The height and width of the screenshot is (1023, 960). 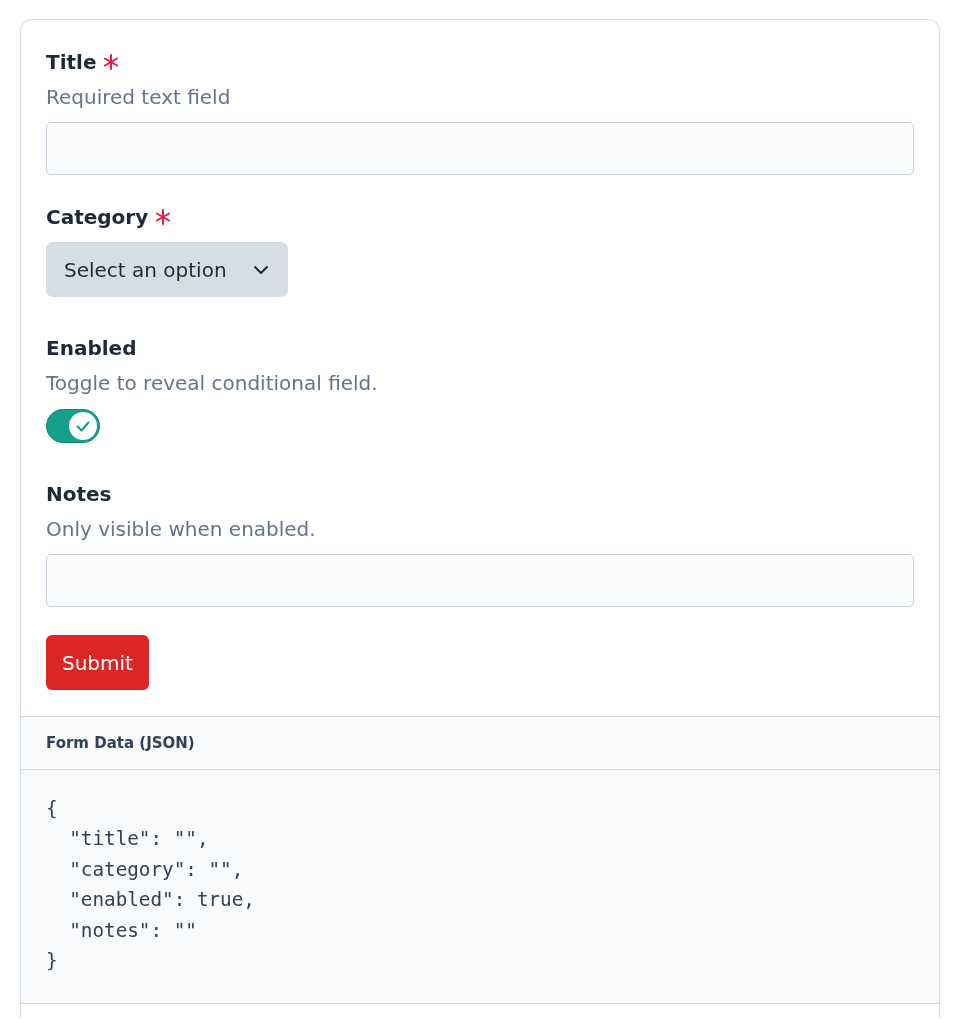 I want to click on field-description: Toggle to reveal conditional field., so click(x=212, y=383).